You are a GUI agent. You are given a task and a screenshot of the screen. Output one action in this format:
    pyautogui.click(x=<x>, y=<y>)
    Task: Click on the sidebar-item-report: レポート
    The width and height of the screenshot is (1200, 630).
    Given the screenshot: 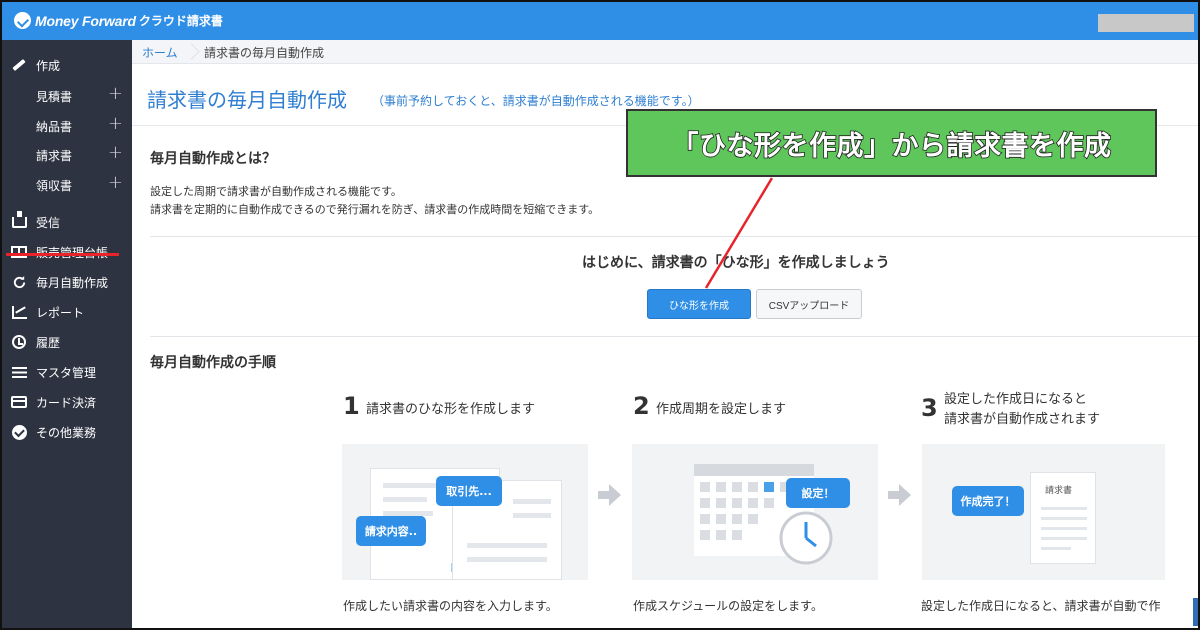 What is the action you would take?
    pyautogui.click(x=67, y=312)
    